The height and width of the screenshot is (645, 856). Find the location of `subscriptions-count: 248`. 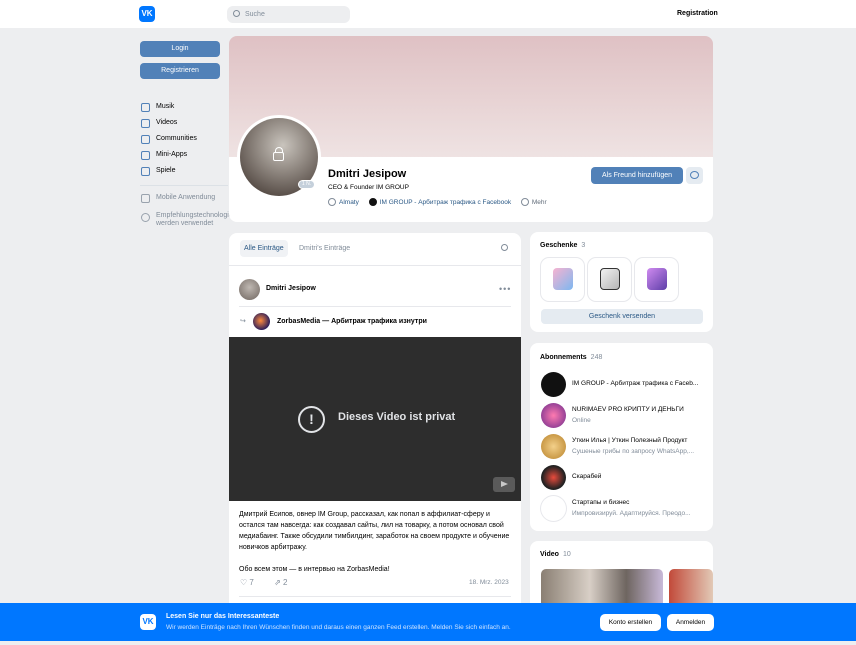

subscriptions-count: 248 is located at coordinates (596, 357).